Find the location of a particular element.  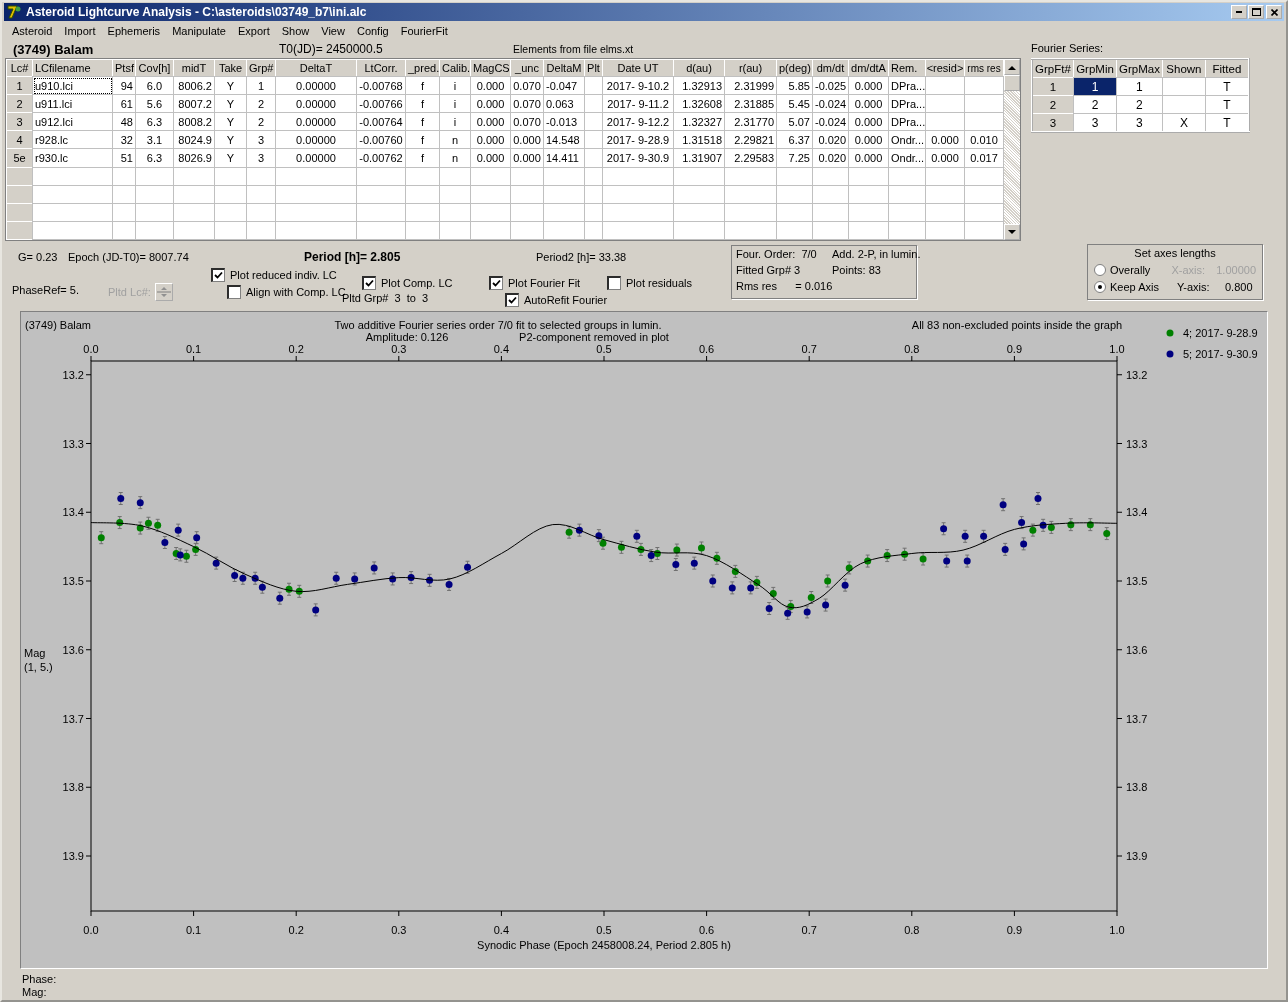

fit-info-text: Fitted Grp# 3 is located at coordinates (769, 271).